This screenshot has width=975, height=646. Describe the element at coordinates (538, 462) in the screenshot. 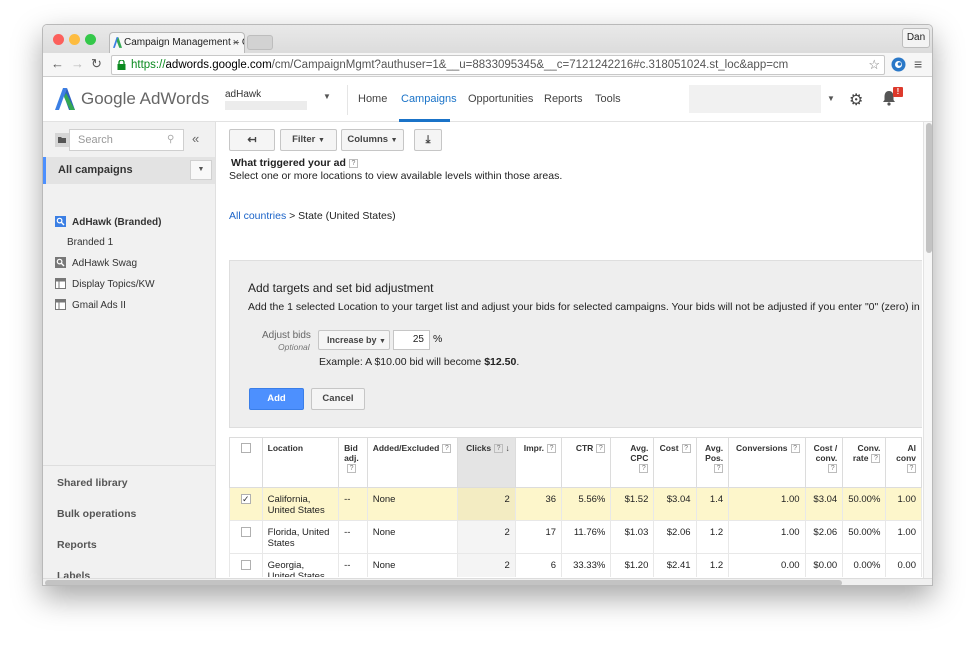

I see `col-impr: Impr.?` at that location.